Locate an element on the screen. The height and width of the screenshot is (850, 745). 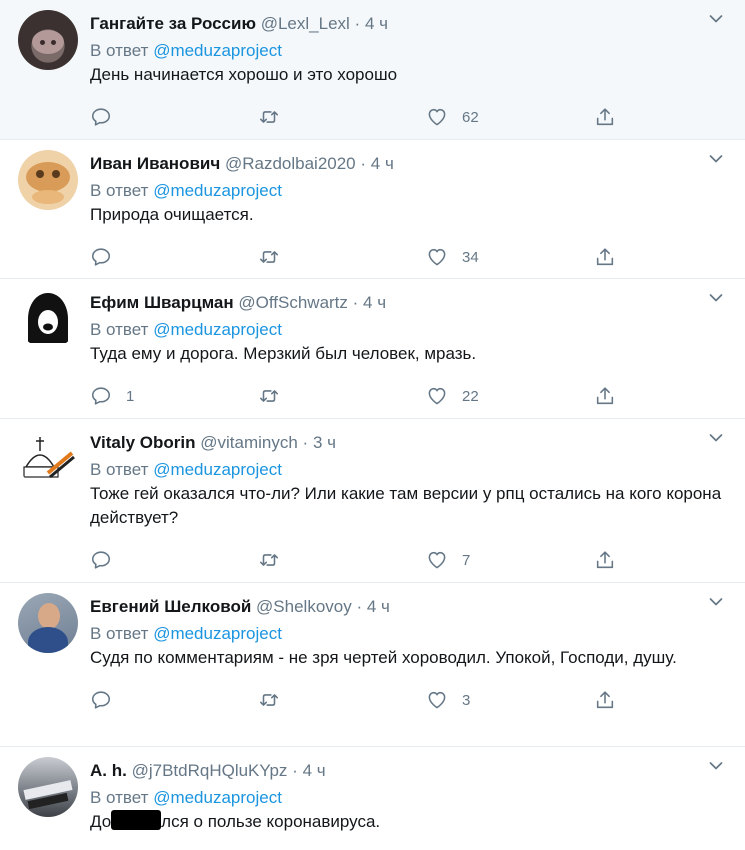
like-button: 22 is located at coordinates (510, 396).